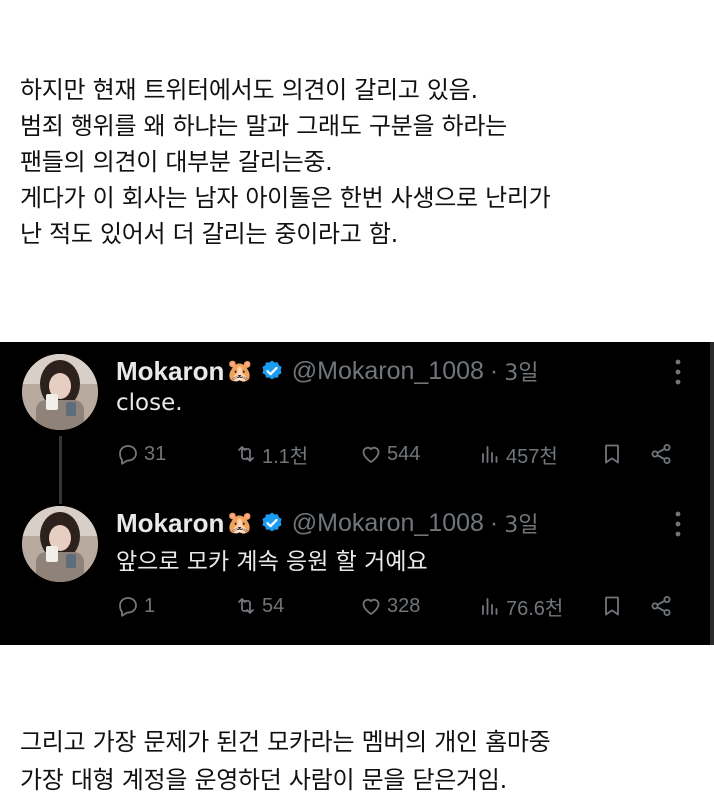  I want to click on like-button: 544, so click(389, 454).